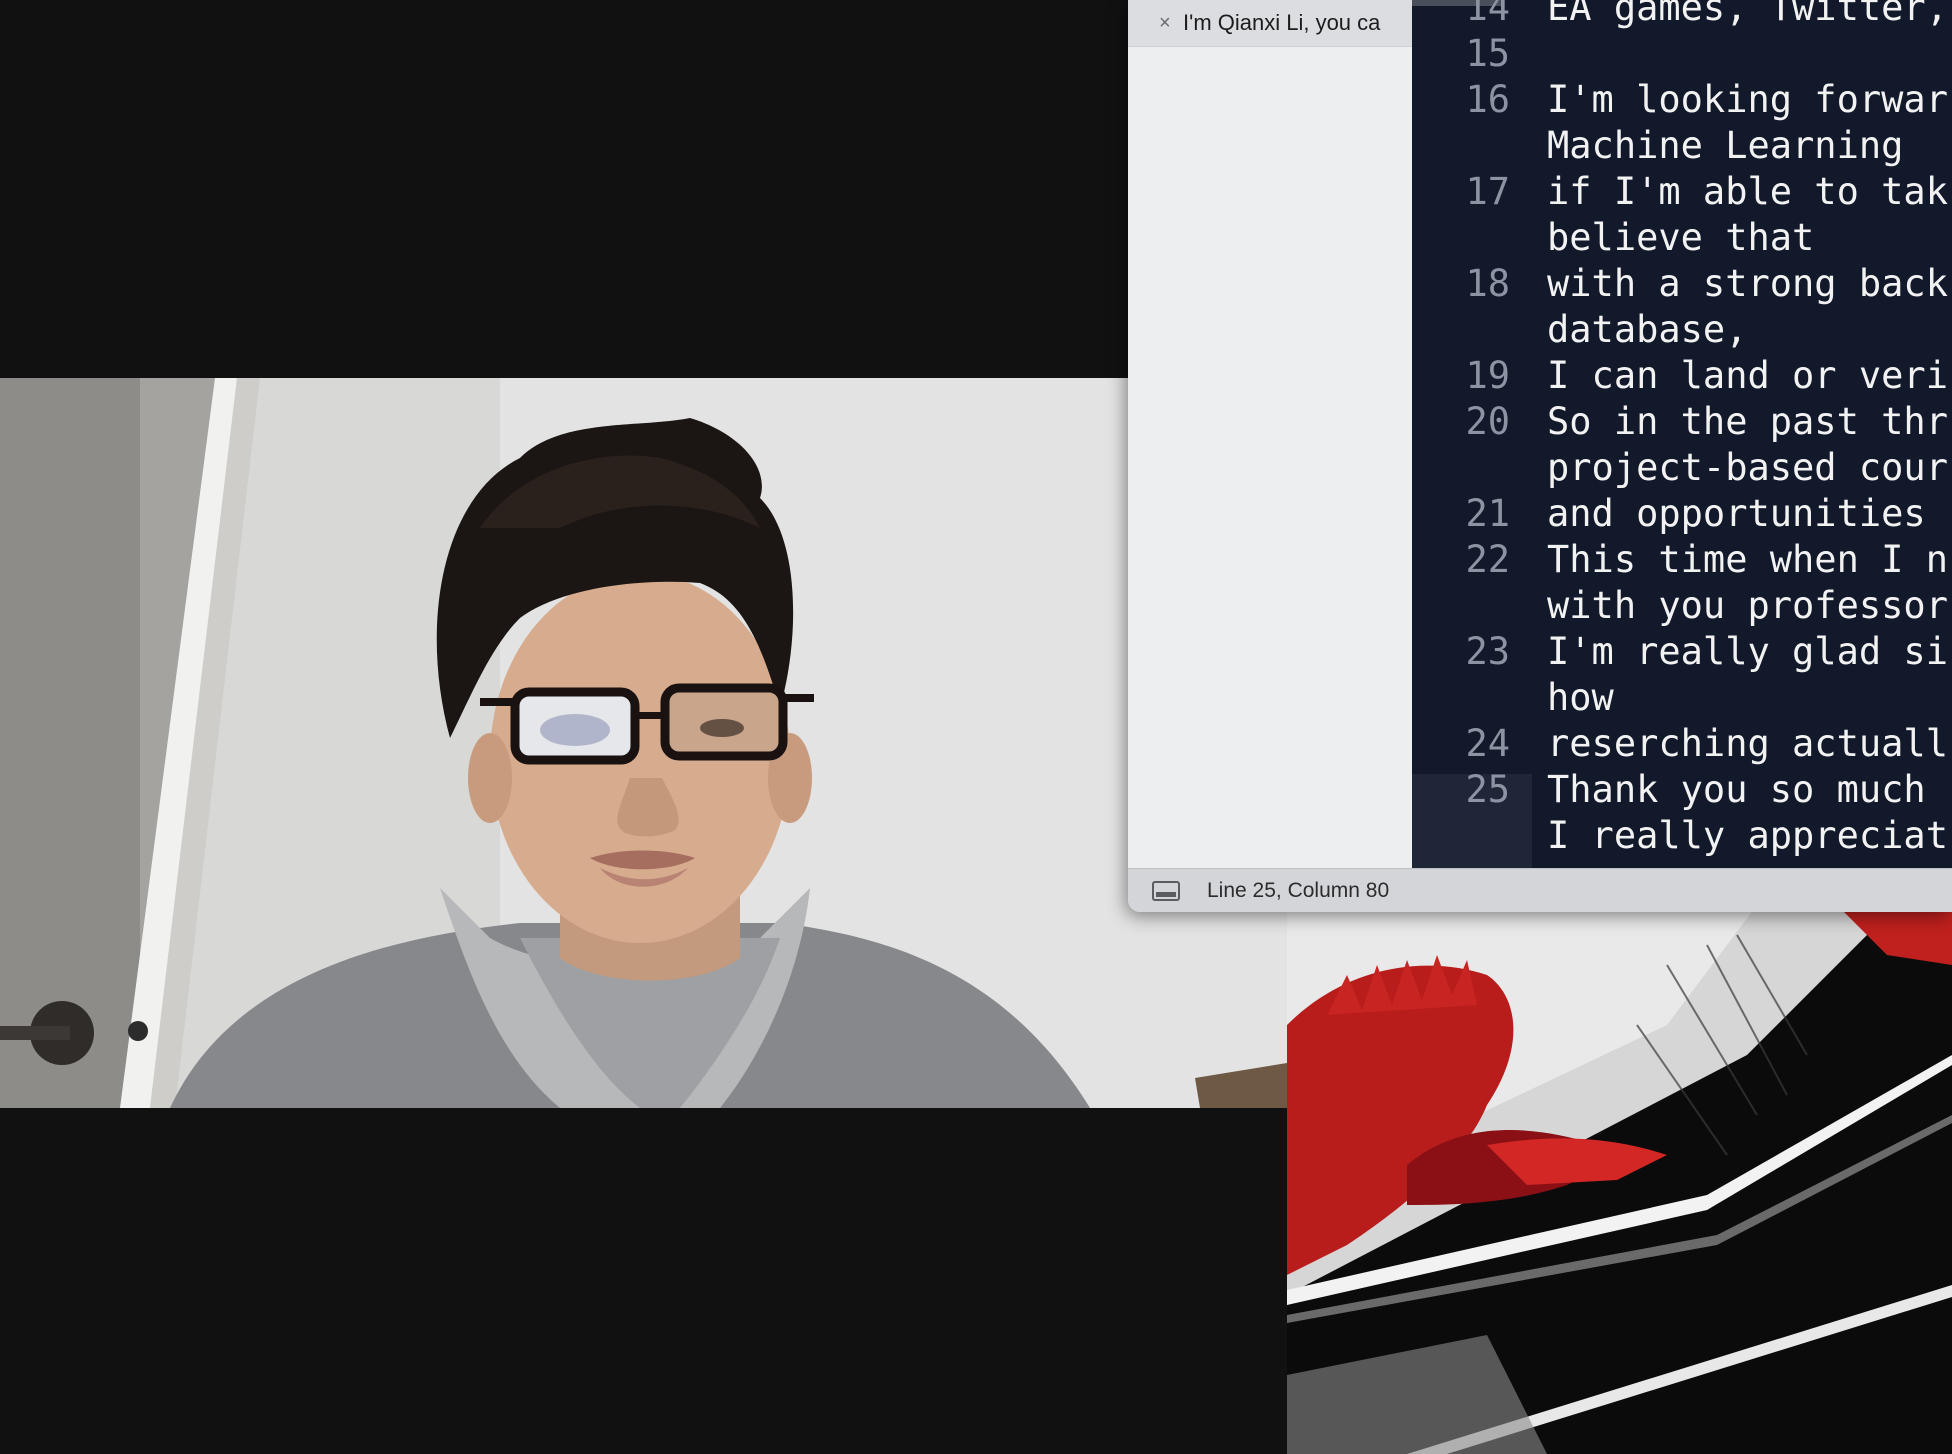 Image resolution: width=1952 pixels, height=1454 pixels. I want to click on code-line-wrap: believe that, so click(1680, 237).